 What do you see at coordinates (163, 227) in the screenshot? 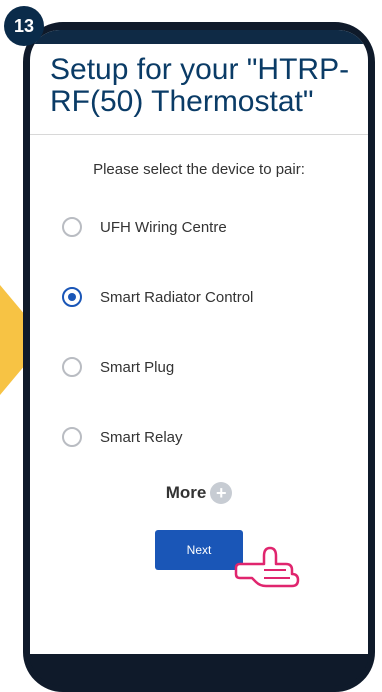
I see `option-label: UFH Wiring Centre` at bounding box center [163, 227].